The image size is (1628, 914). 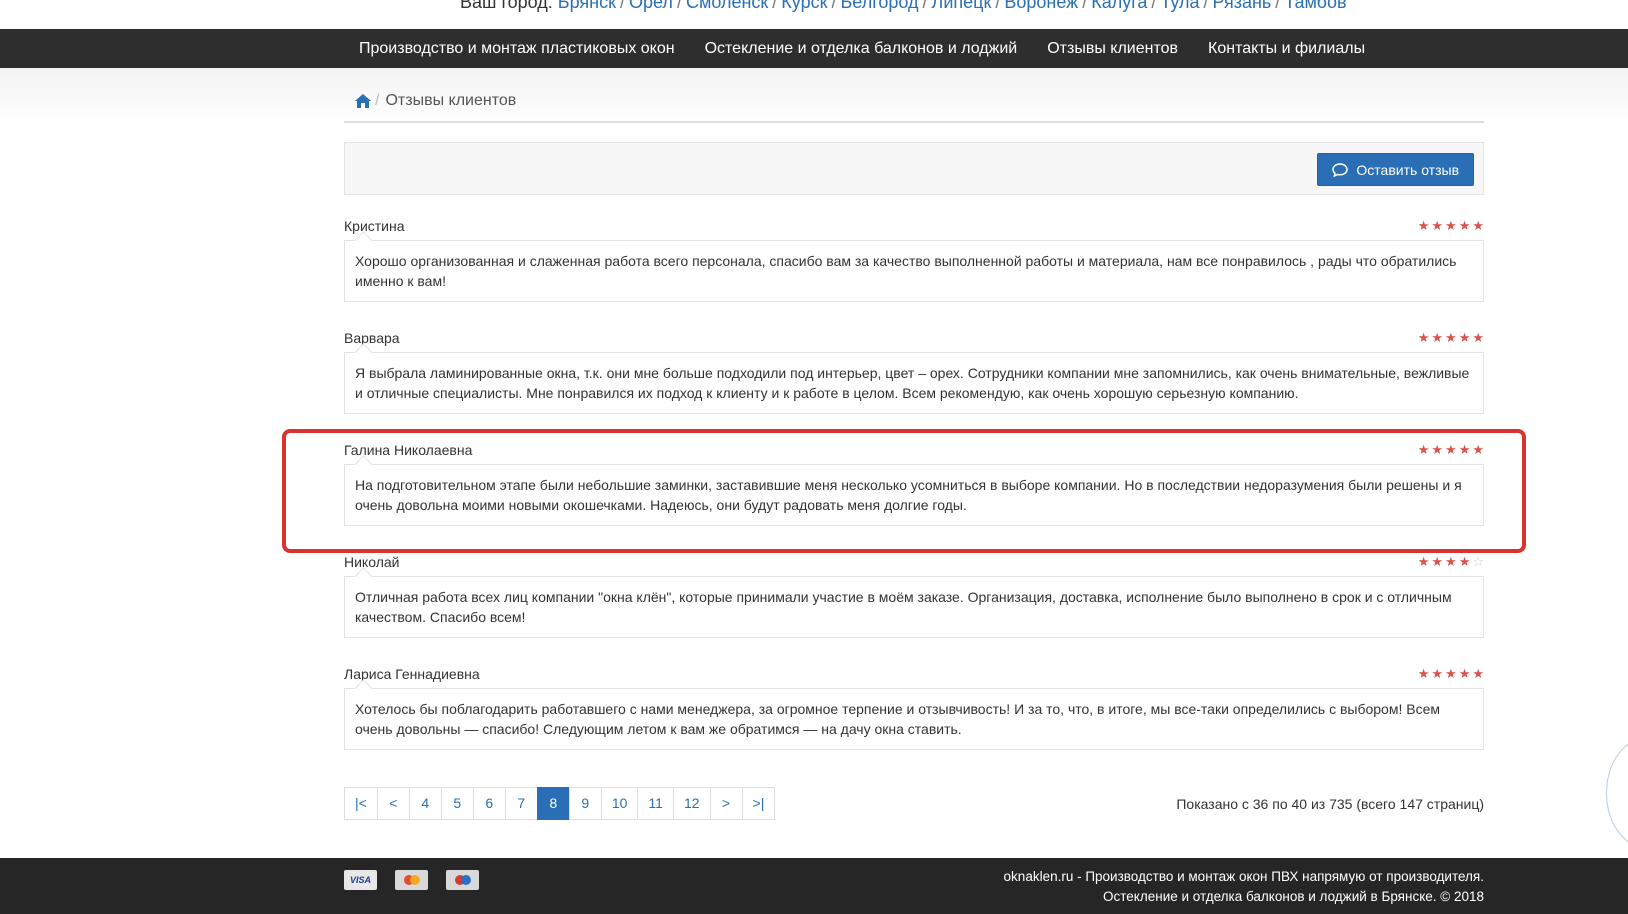 I want to click on breadcrumb-current: Отзывы клиентов, so click(x=451, y=100).